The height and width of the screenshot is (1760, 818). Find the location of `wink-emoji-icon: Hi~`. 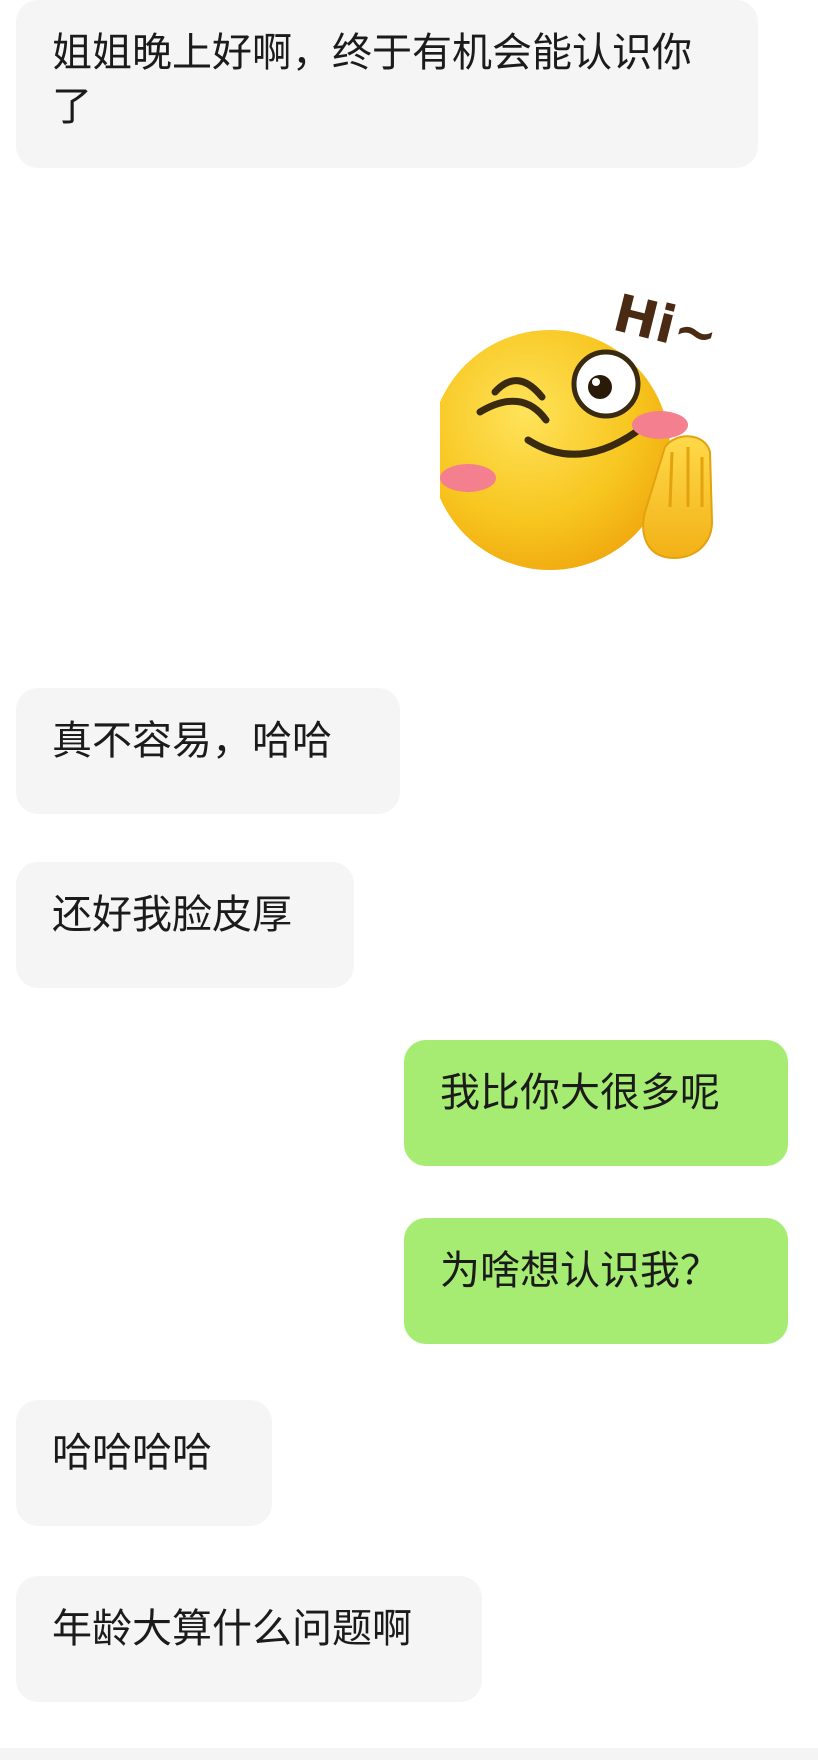

wink-emoji-icon: Hi~ is located at coordinates (577, 427).